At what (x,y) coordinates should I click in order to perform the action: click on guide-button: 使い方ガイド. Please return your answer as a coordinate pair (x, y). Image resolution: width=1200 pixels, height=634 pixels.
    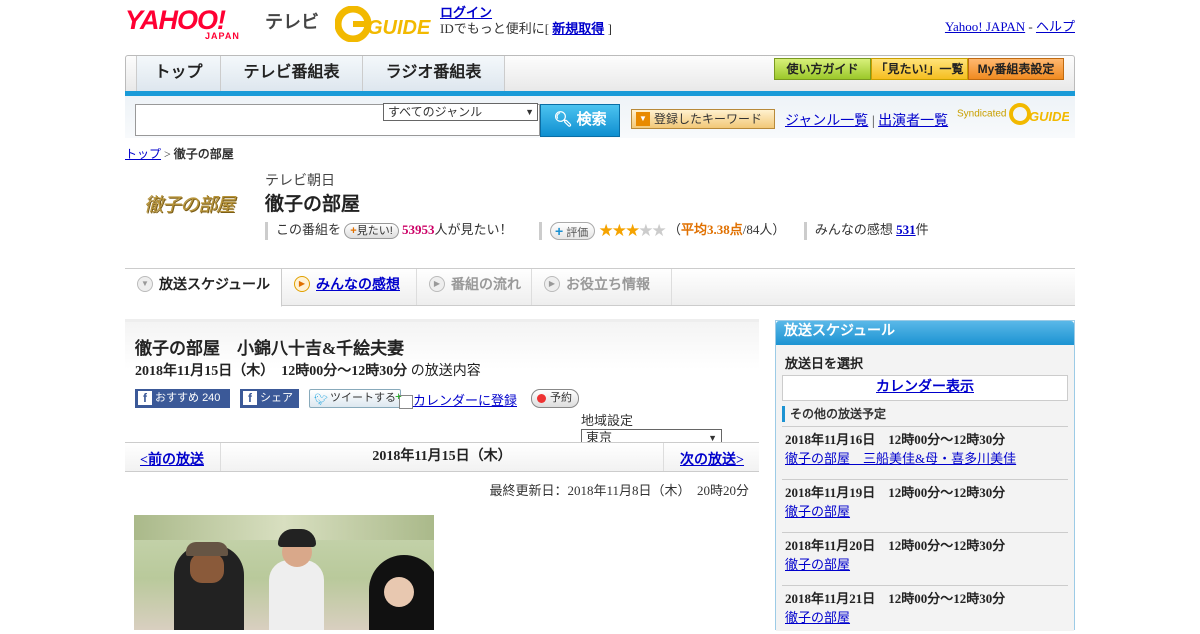
    Looking at the image, I should click on (822, 69).